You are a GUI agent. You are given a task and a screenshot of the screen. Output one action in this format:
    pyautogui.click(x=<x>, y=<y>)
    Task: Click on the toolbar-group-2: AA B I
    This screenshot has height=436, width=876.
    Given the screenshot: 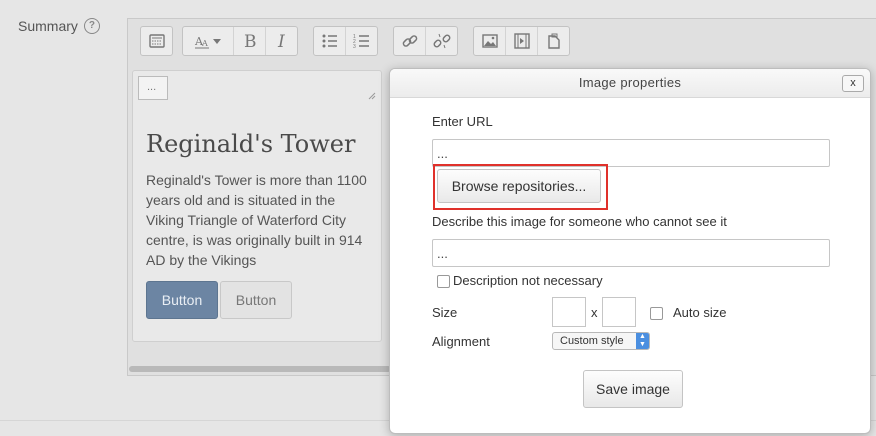 What is the action you would take?
    pyautogui.click(x=240, y=41)
    